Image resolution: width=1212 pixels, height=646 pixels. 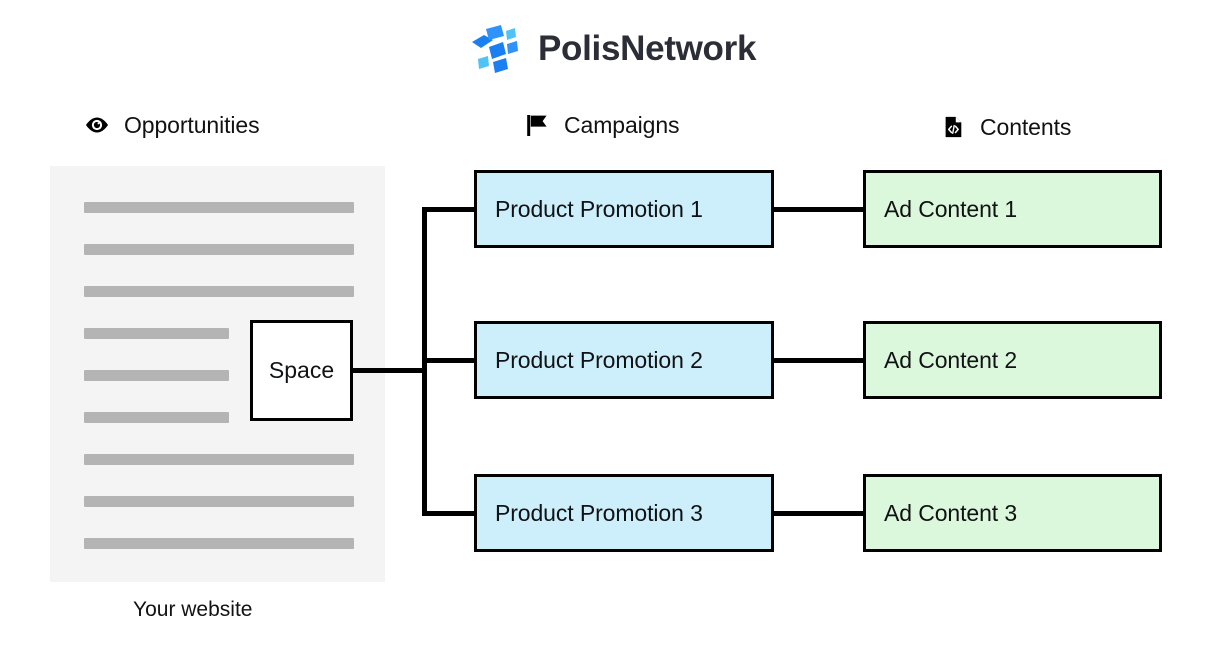 I want to click on content-node-3: Ad Content 3, so click(x=1012, y=513).